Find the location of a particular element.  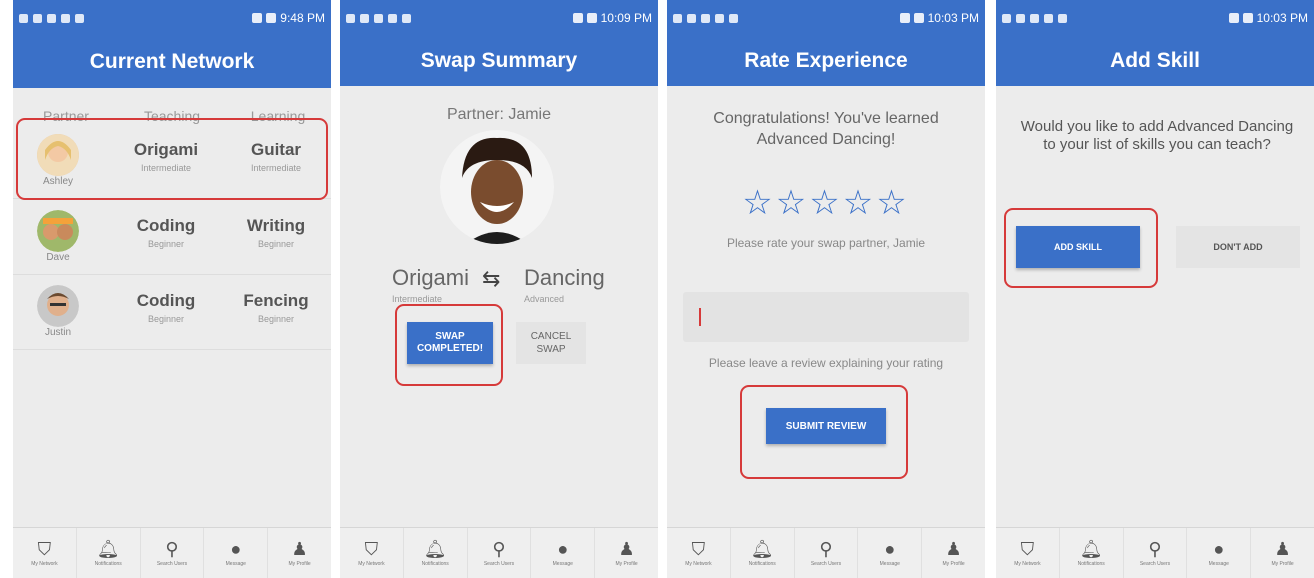

learn-skill: Dancing is located at coordinates (564, 277).